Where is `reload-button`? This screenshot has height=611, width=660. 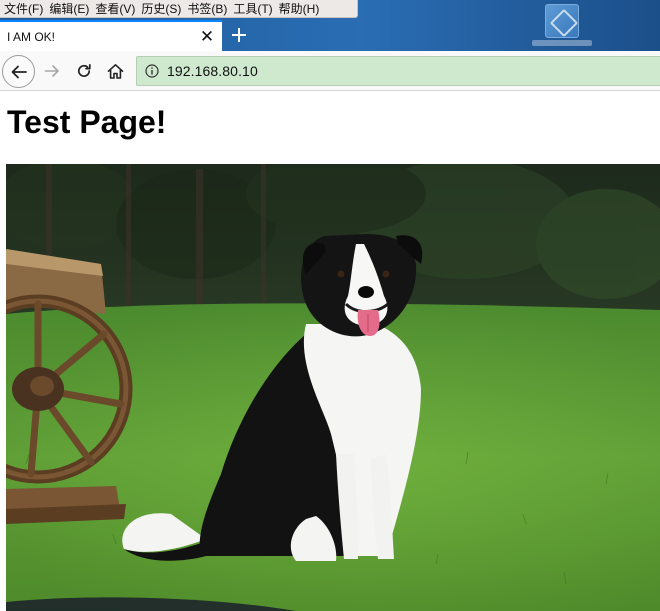 reload-button is located at coordinates (84, 71).